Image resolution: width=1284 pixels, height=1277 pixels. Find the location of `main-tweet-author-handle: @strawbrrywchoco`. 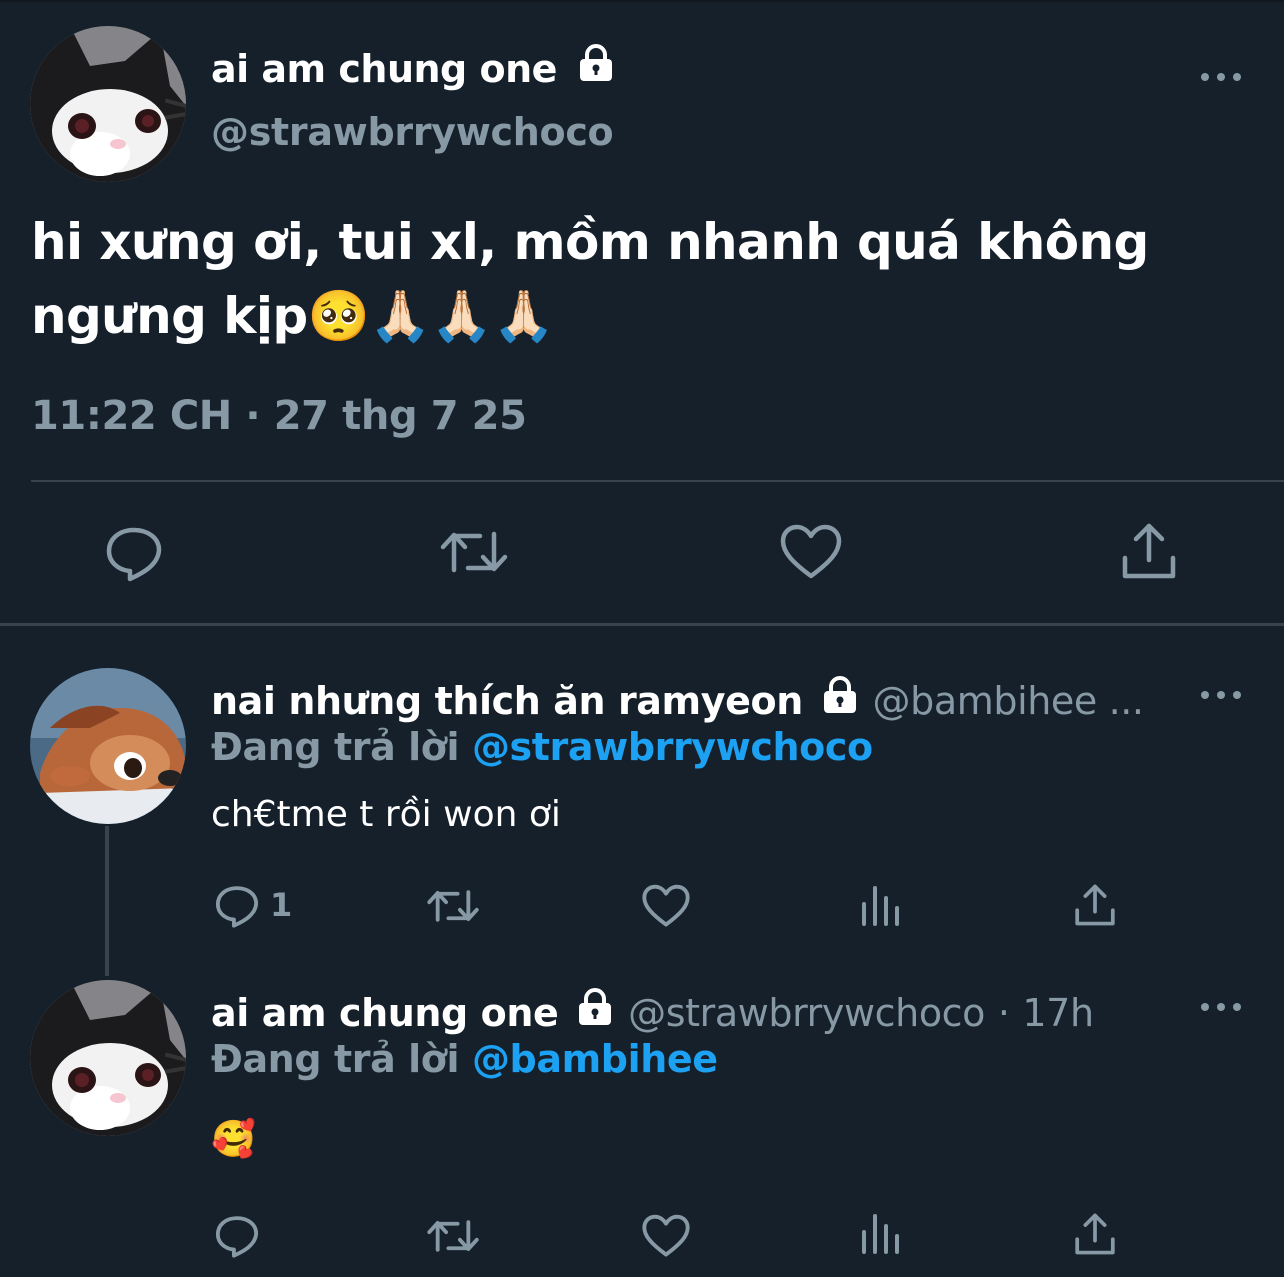

main-tweet-author-handle: @strawbrrywchoco is located at coordinates (412, 132).